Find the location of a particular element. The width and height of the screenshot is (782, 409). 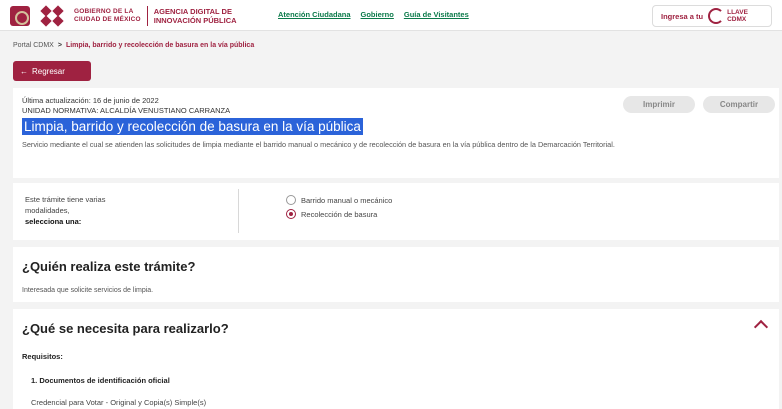

agency-logo-text: AGENCIA DIGITAL DE INNOVACIÓN PÚBLICA is located at coordinates (195, 16).